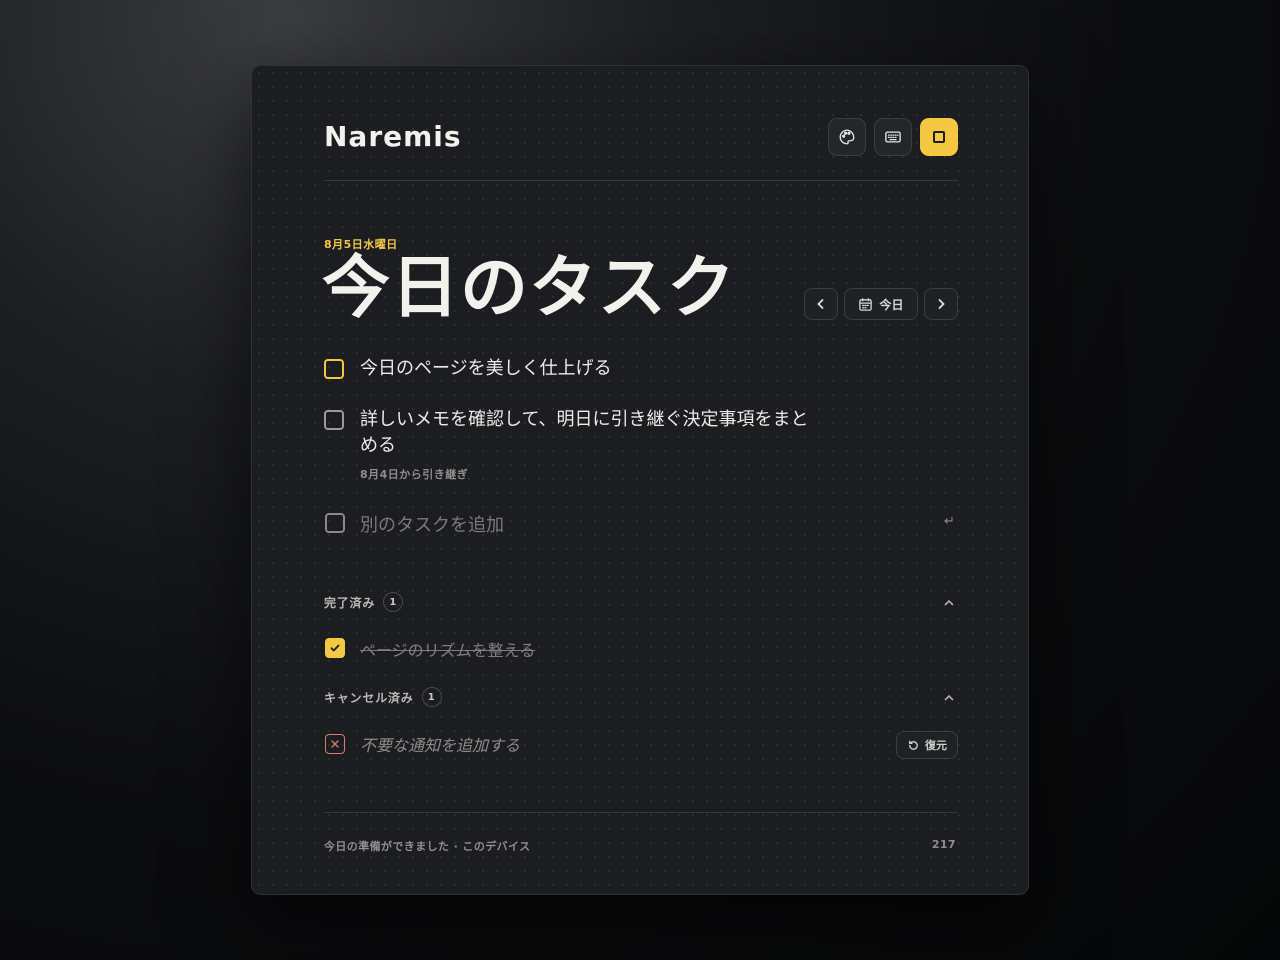 This screenshot has height=960, width=1280. What do you see at coordinates (447, 649) in the screenshot?
I see `completed-task-text: ページのリズムを整える` at bounding box center [447, 649].